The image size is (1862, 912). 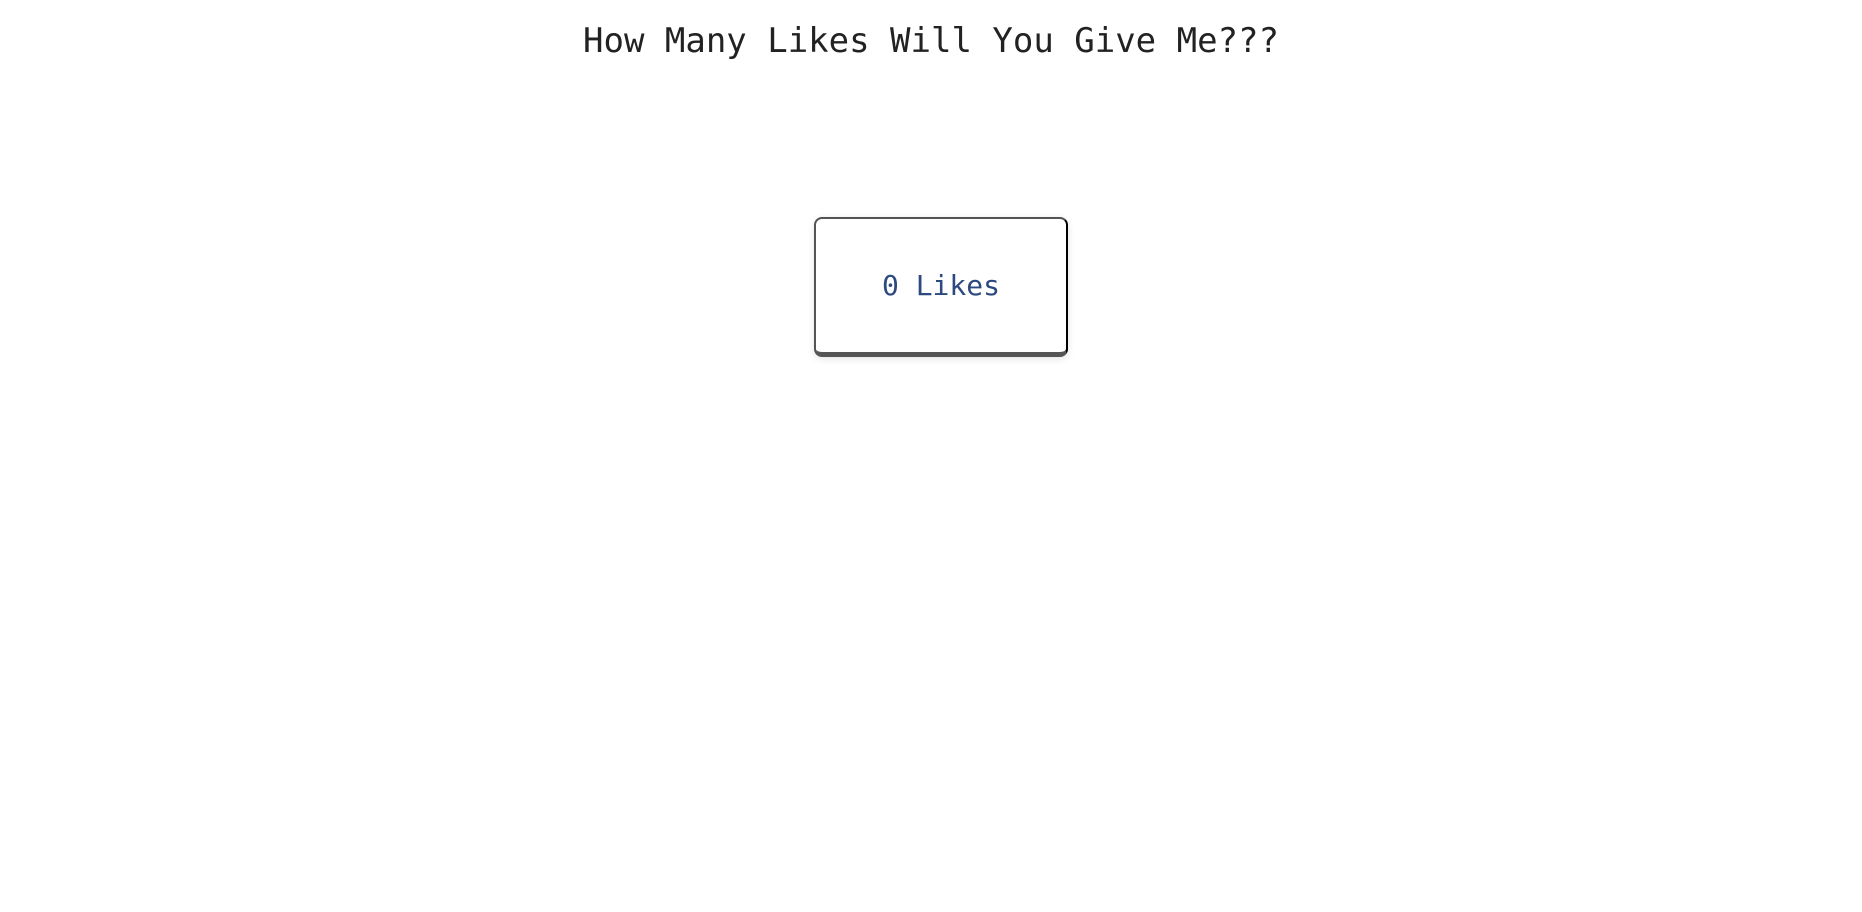 What do you see at coordinates (890, 285) in the screenshot?
I see `like-count: 0` at bounding box center [890, 285].